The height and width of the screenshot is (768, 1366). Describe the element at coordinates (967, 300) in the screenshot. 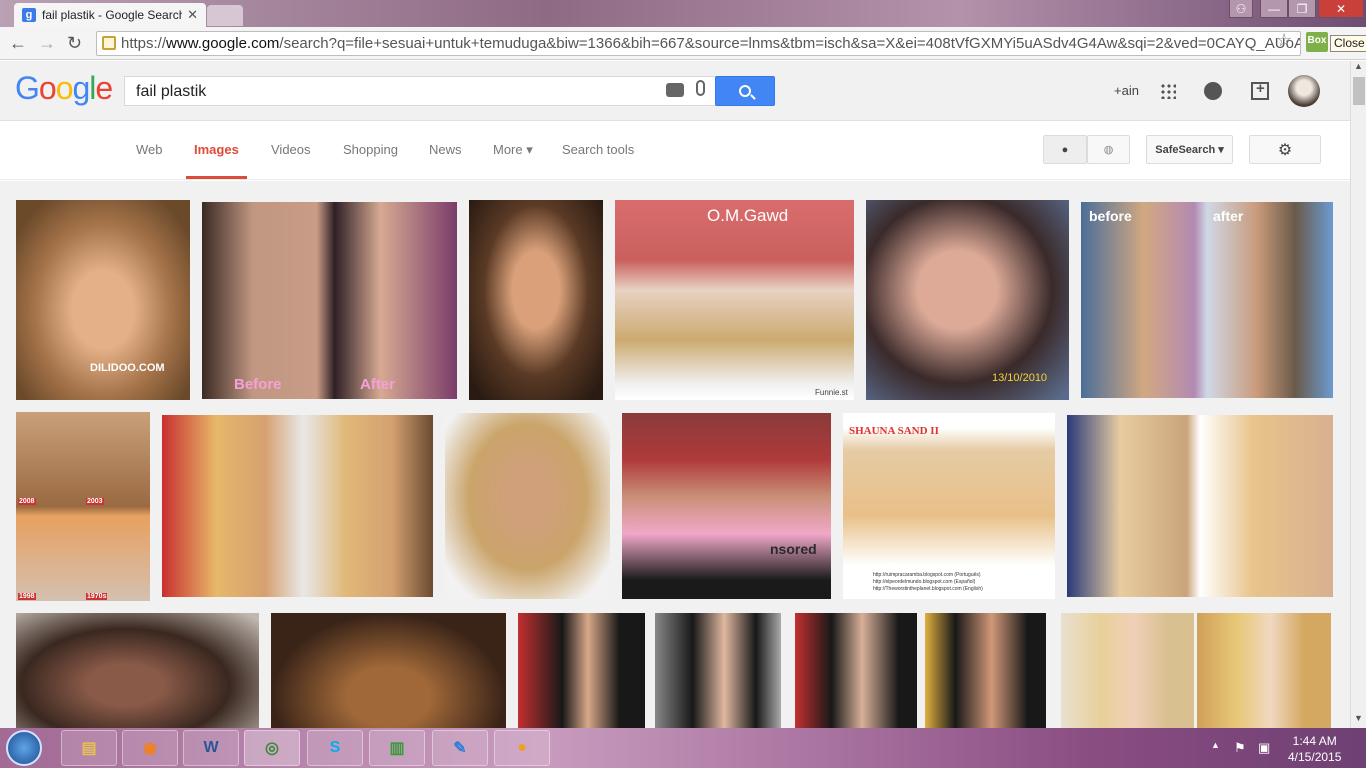

I see `image-result: 13/10/2010` at that location.